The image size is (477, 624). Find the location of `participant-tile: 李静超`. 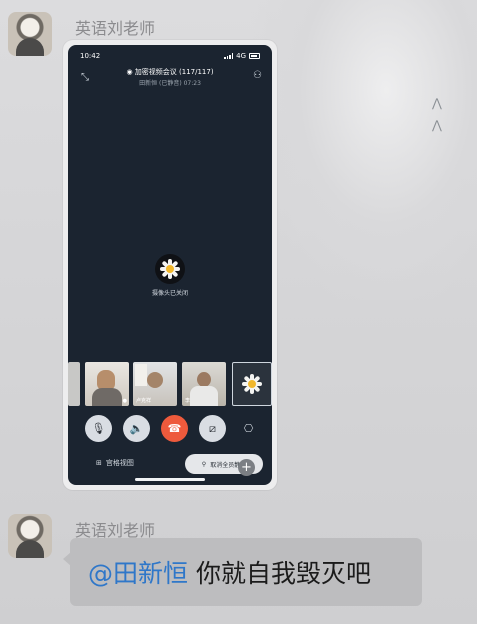

participant-tile: 李静超 is located at coordinates (204, 384).